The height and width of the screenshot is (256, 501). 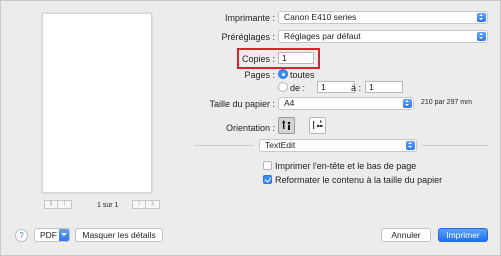 What do you see at coordinates (446, 102) in the screenshot?
I see `paper-dimensions: 210 par 297 mm` at bounding box center [446, 102].